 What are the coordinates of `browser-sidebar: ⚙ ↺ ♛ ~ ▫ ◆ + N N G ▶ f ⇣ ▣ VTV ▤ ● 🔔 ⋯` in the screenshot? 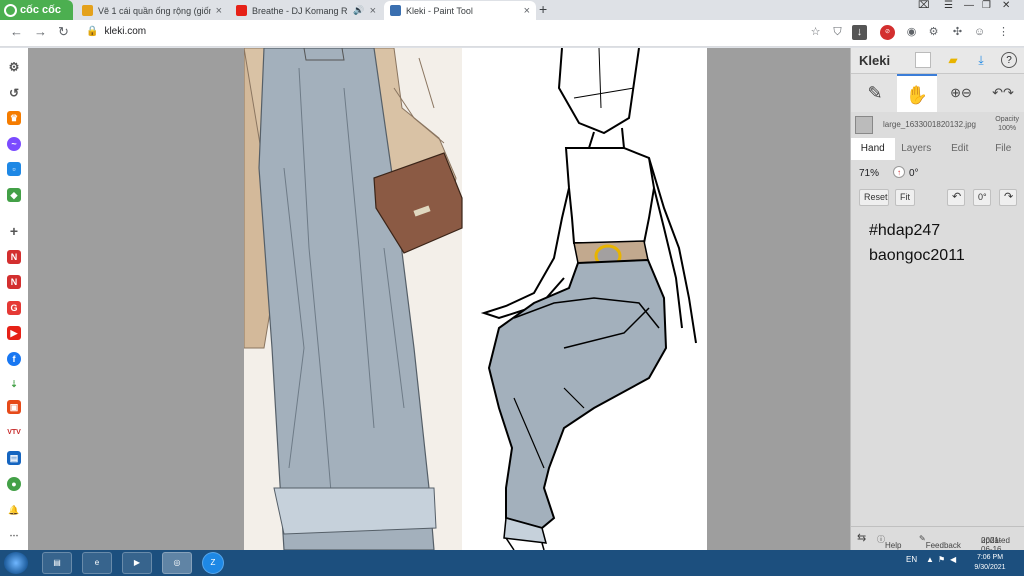 It's located at (14, 299).